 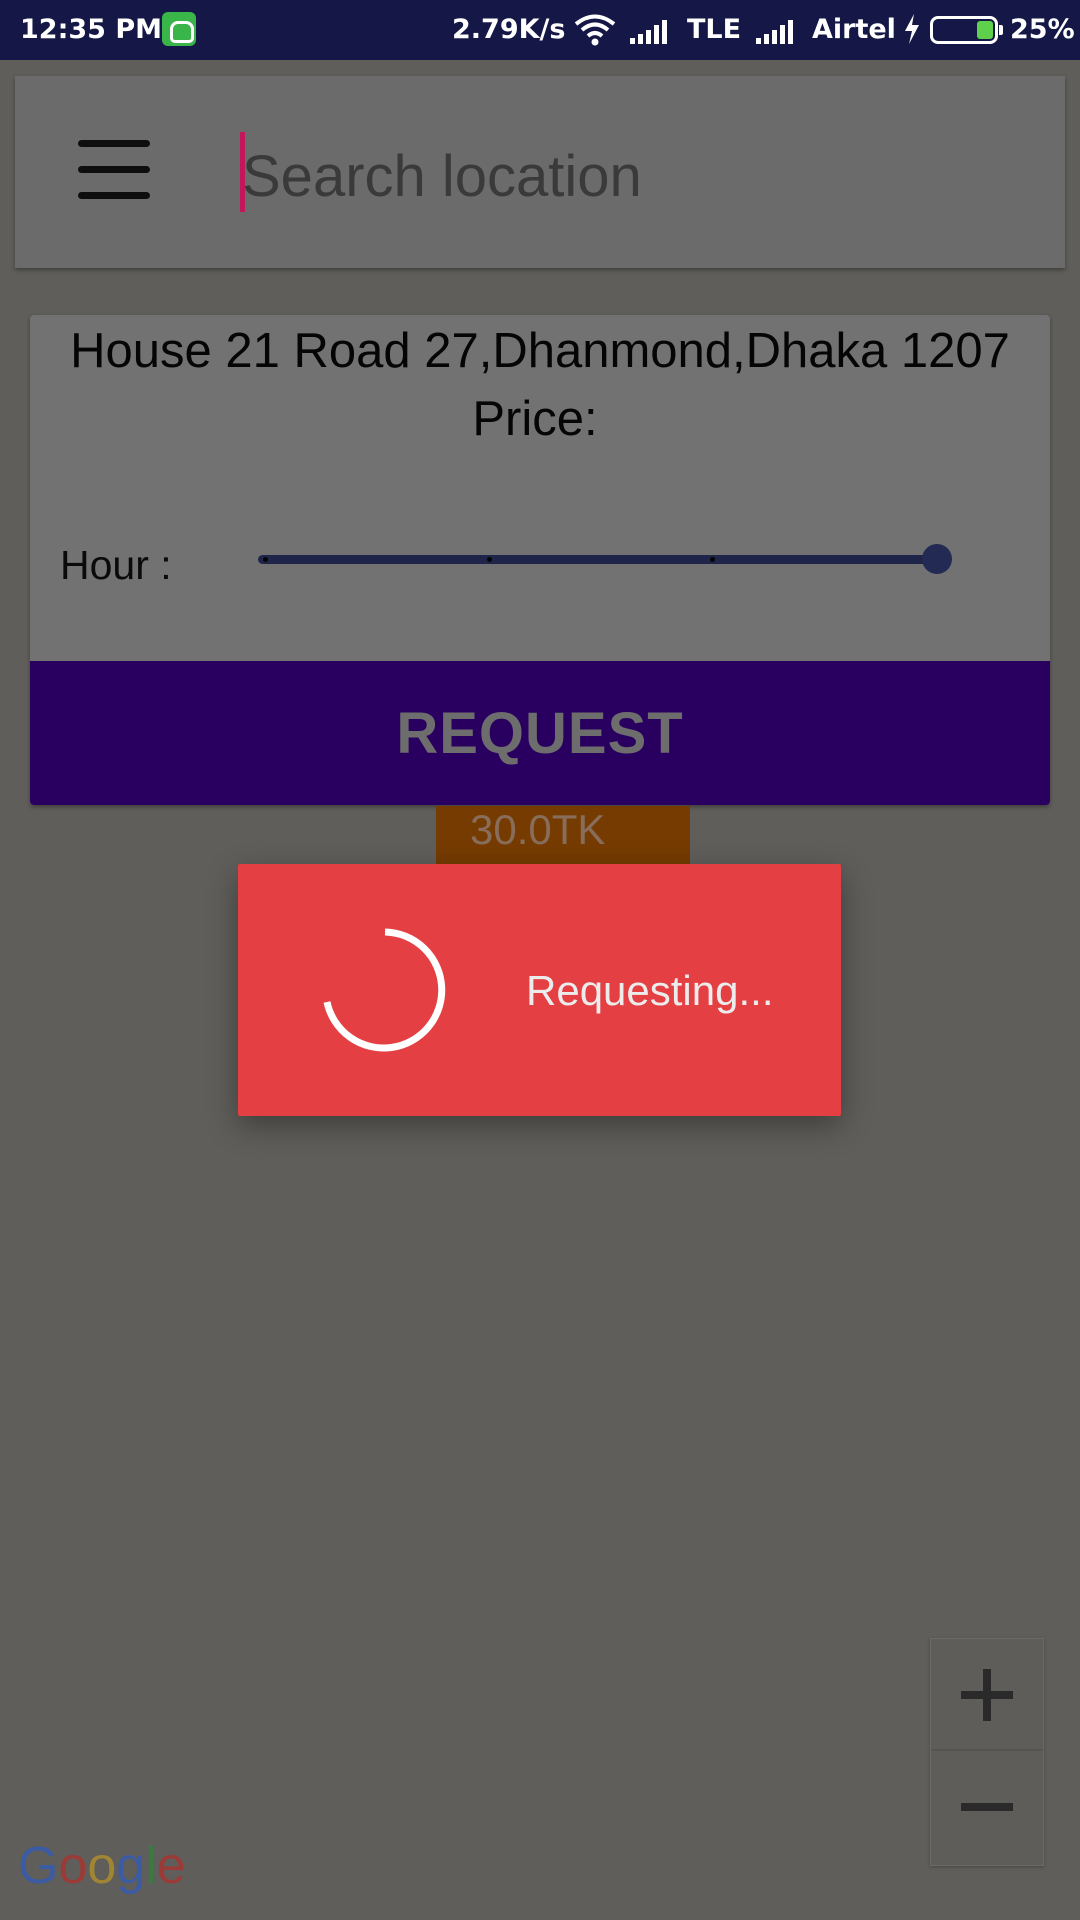 What do you see at coordinates (1042, 29) in the screenshot?
I see `battery-percent: 25%` at bounding box center [1042, 29].